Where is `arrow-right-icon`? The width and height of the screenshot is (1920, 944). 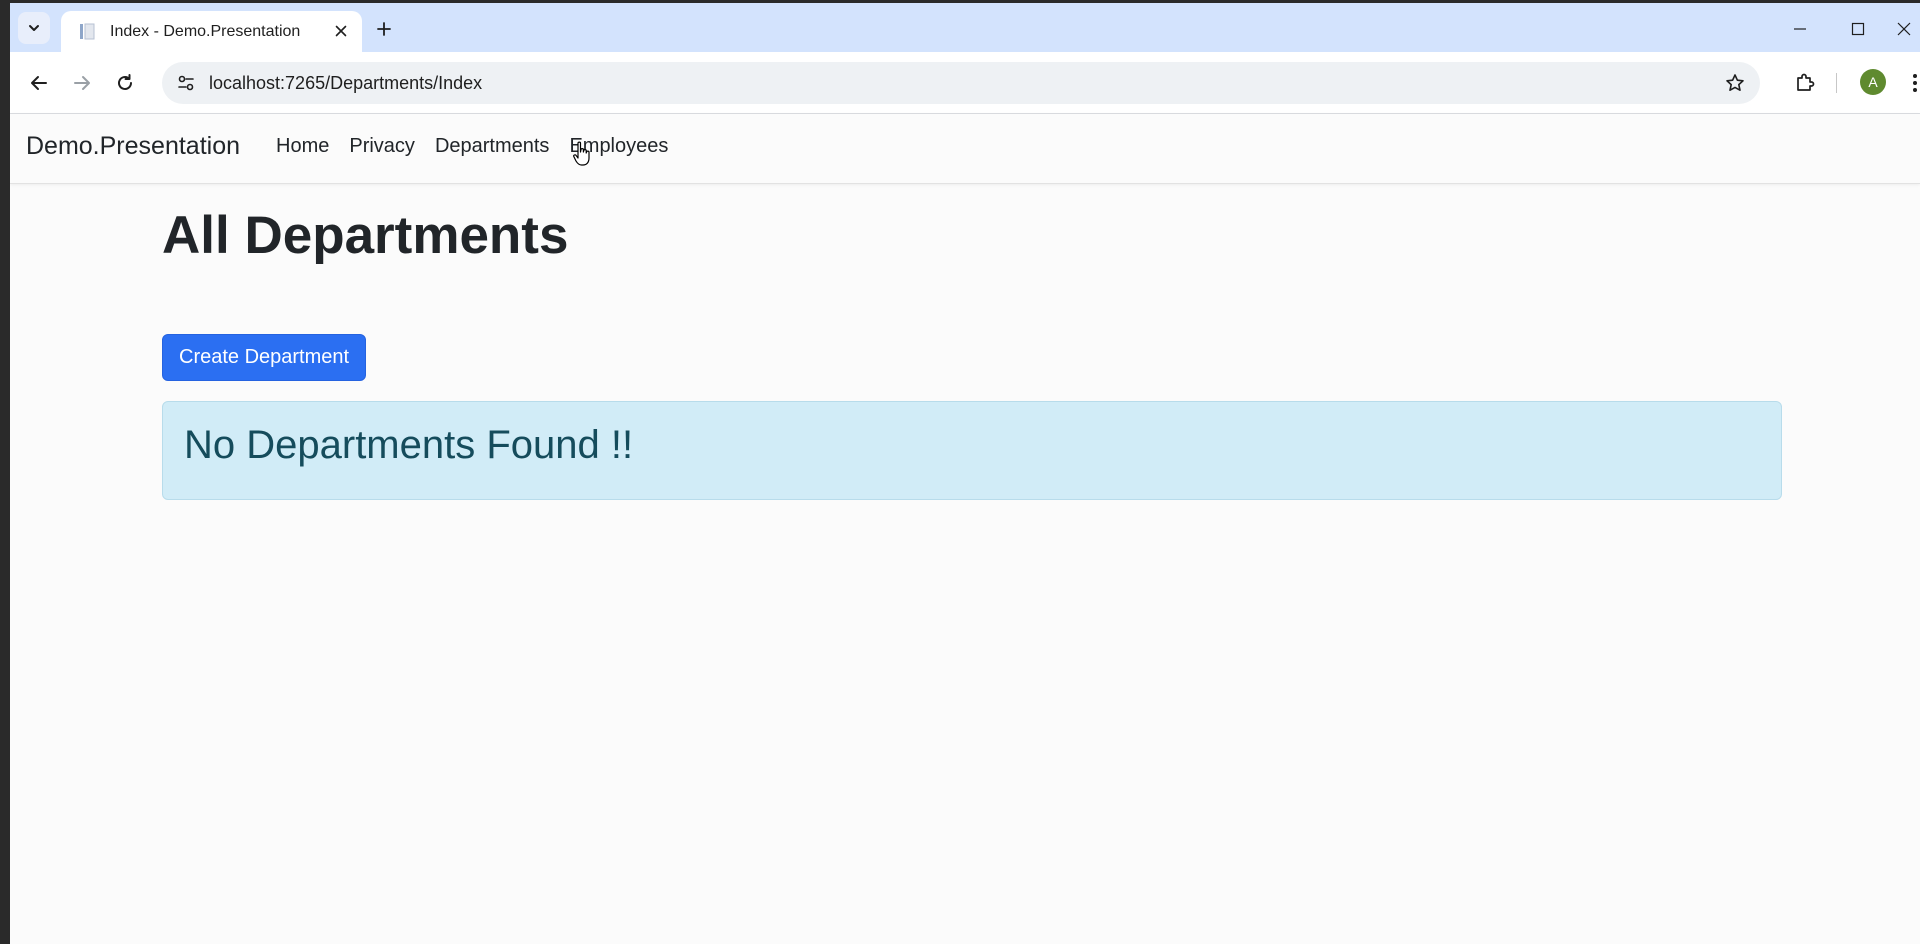 arrow-right-icon is located at coordinates (82, 83).